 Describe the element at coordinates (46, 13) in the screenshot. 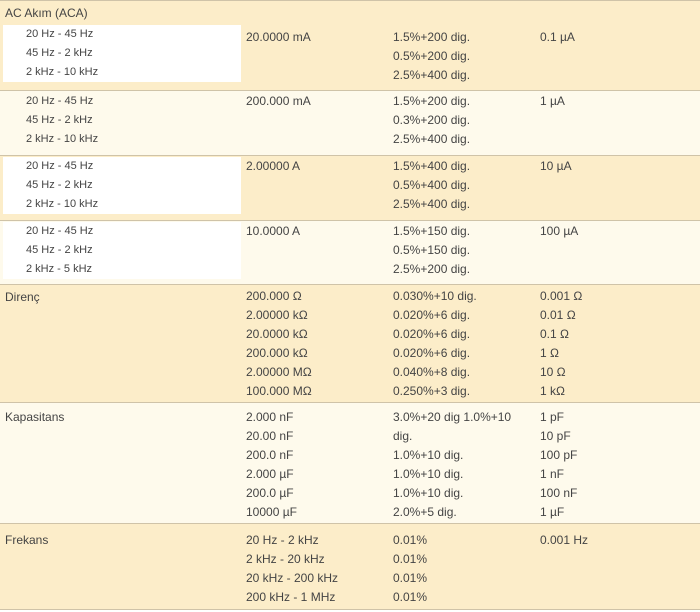

I see `section-title-aca: AC Akım (ACA)` at that location.